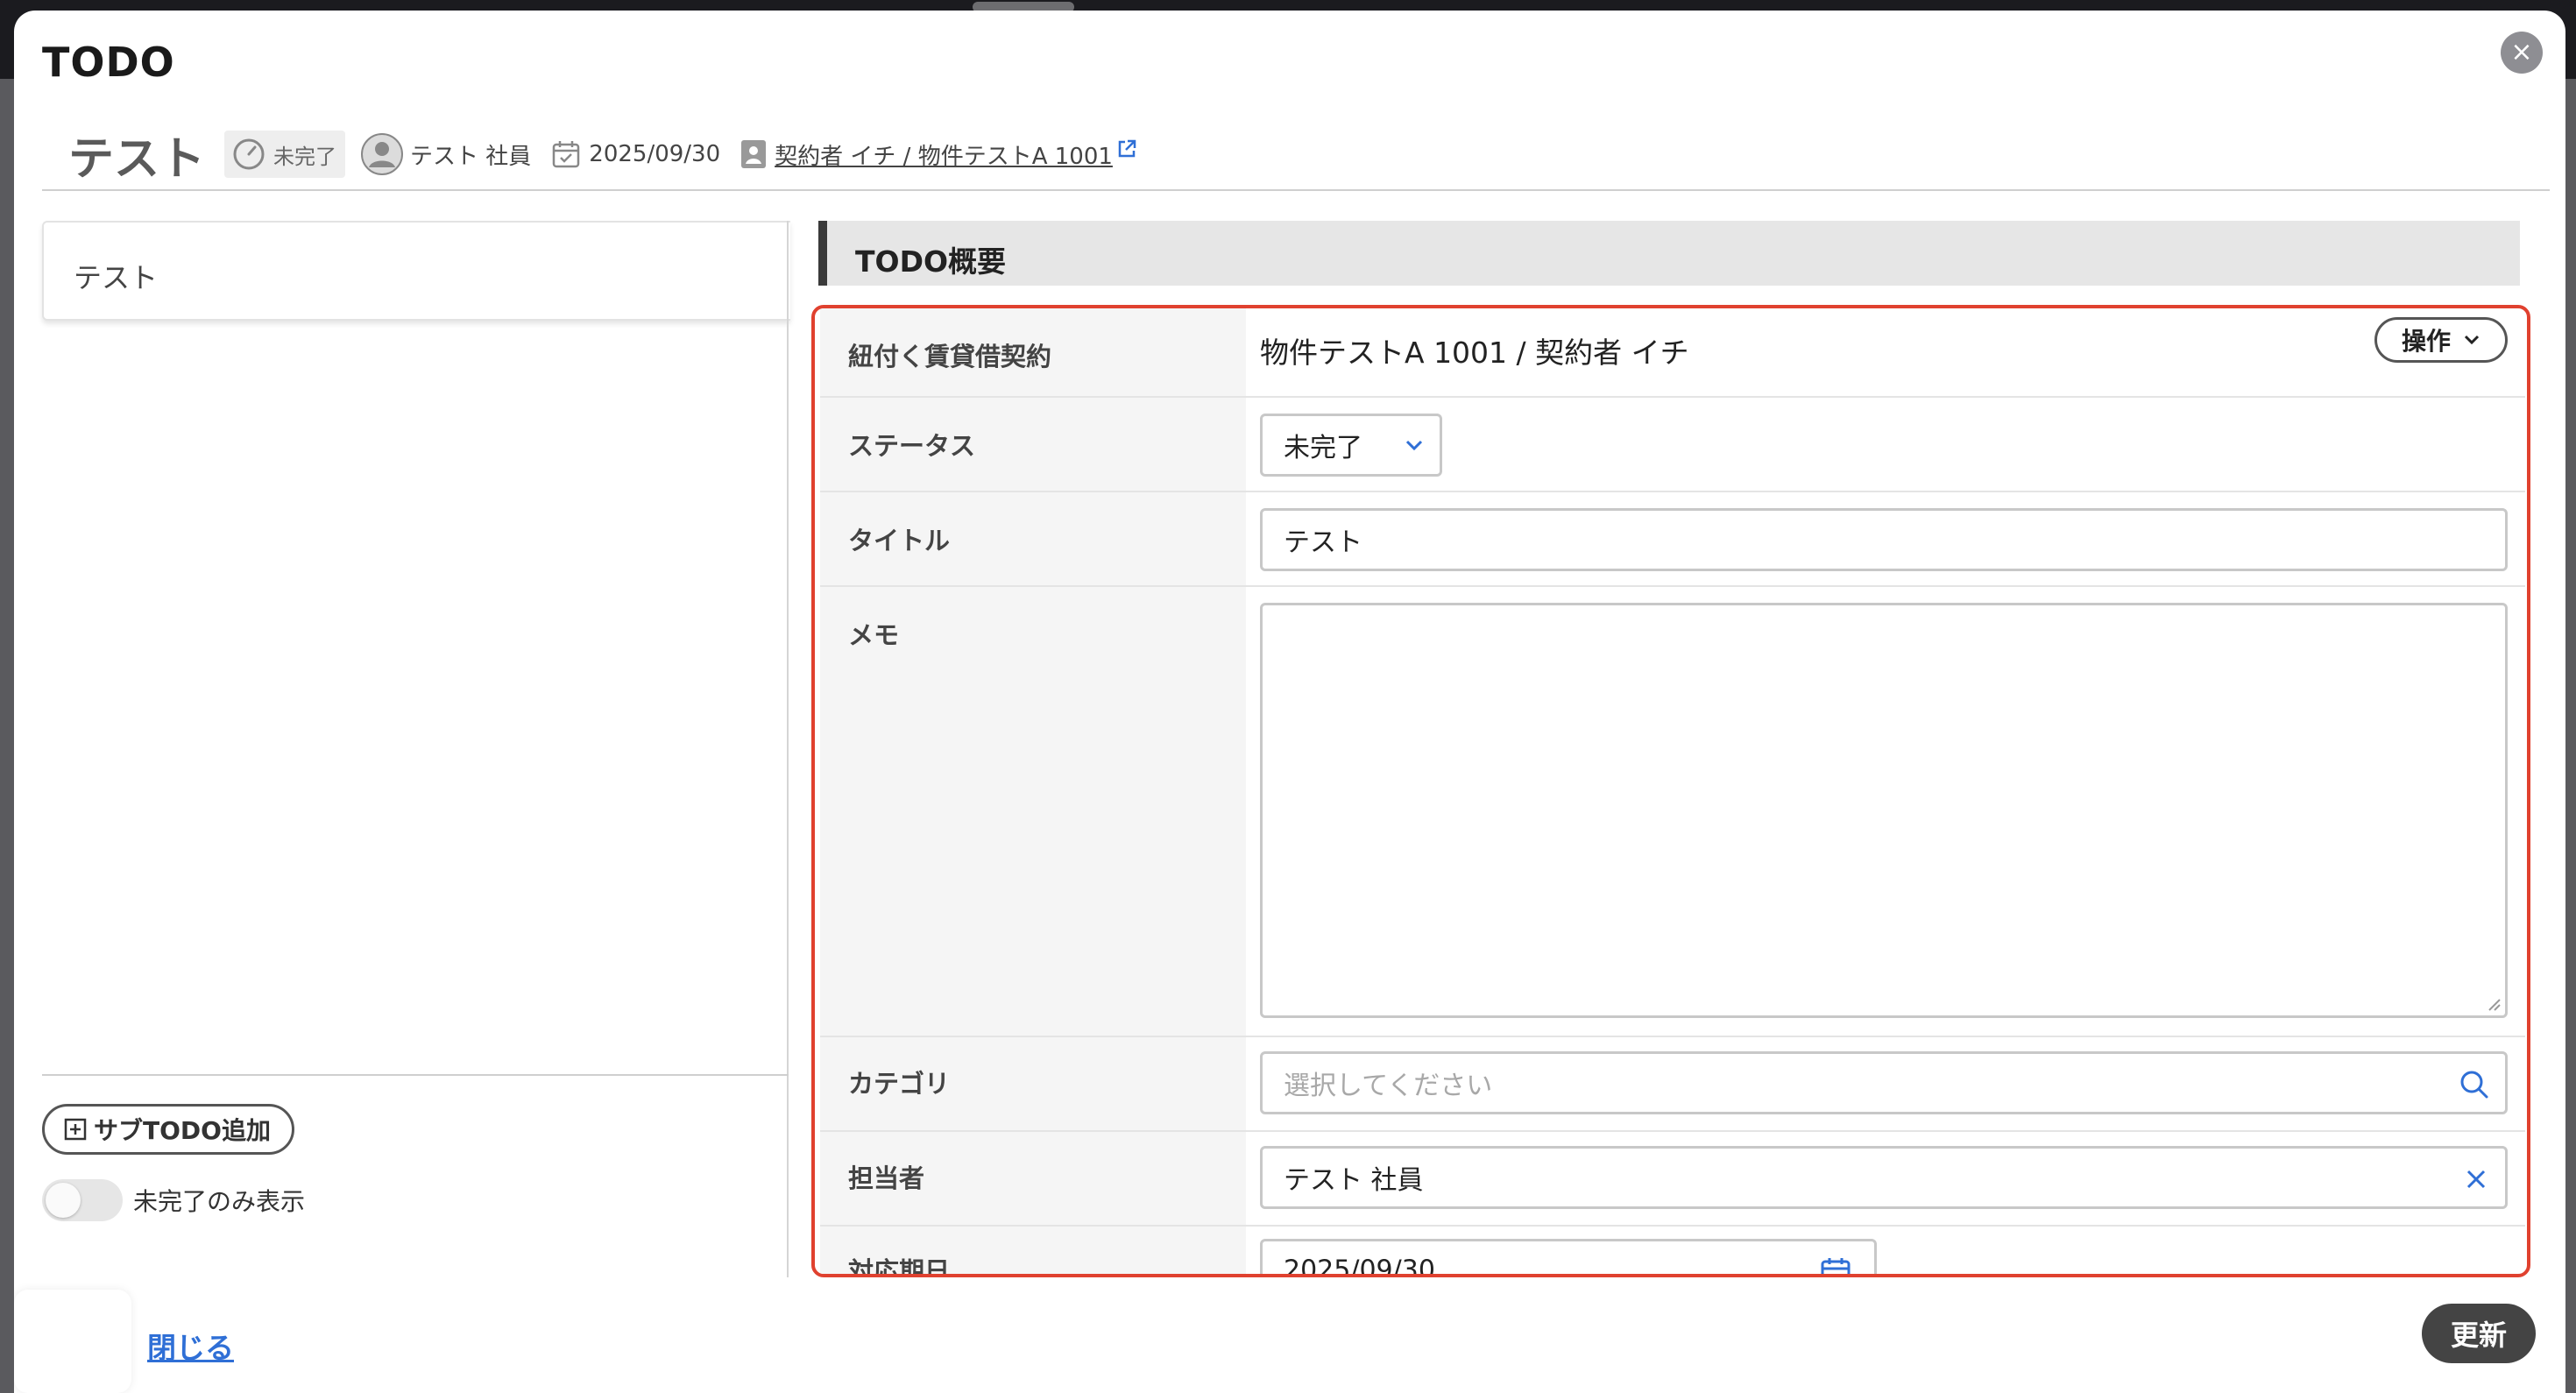  Describe the element at coordinates (1884, 1177) in the screenshot. I see `assignee-input: テスト 社員` at that location.